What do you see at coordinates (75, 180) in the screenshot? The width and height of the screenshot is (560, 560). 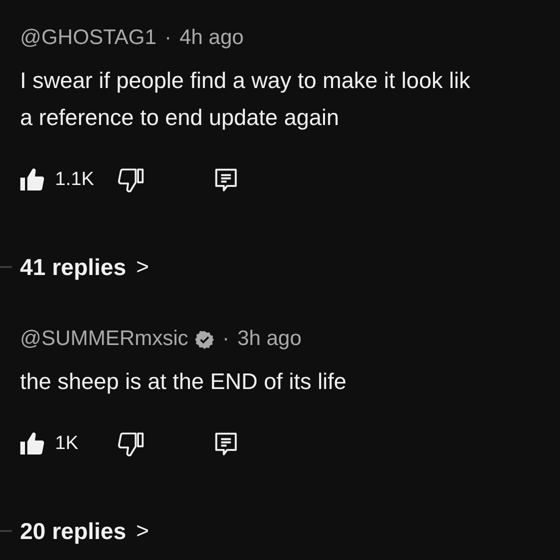 I see `like-count: 1.1K` at bounding box center [75, 180].